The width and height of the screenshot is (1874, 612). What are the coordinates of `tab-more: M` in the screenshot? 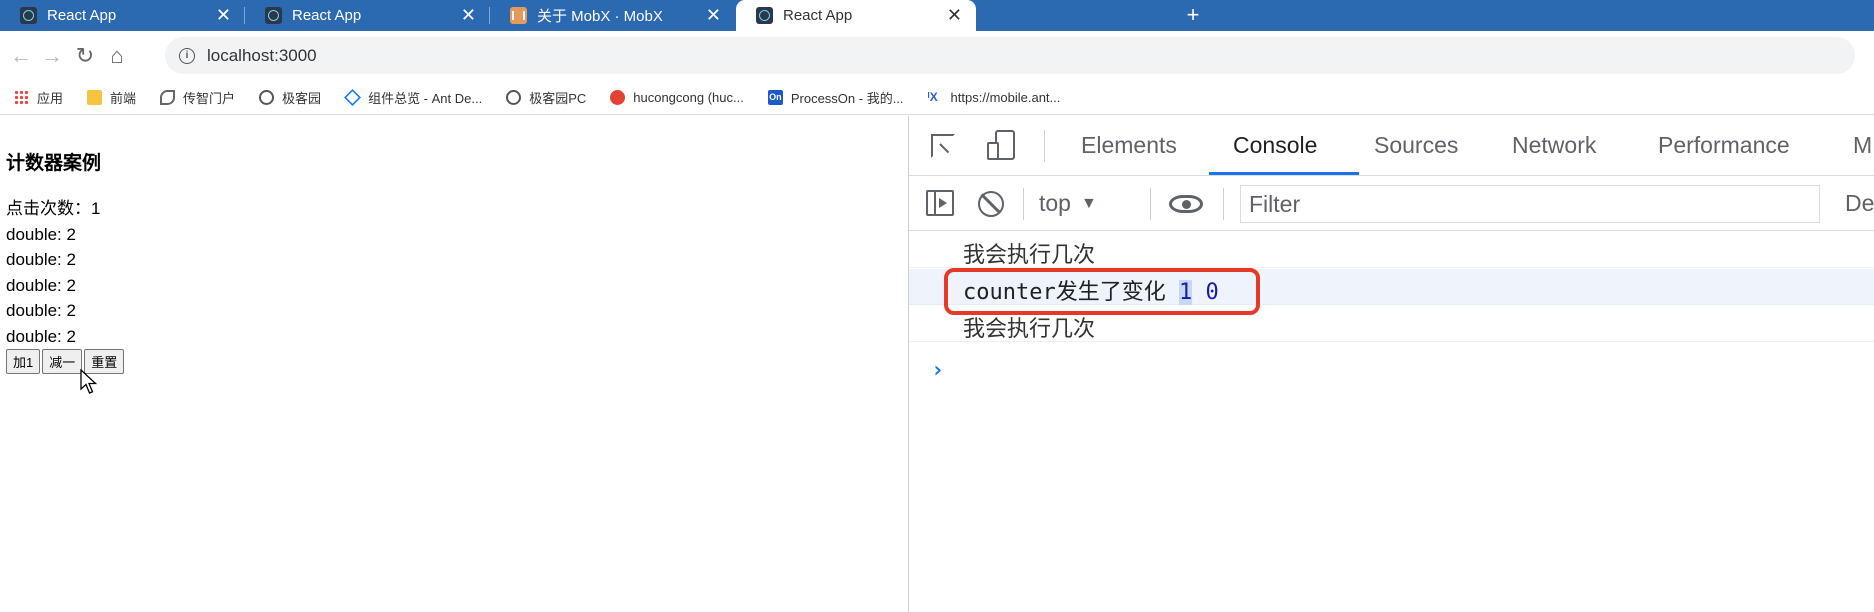 It's located at (1862, 146).